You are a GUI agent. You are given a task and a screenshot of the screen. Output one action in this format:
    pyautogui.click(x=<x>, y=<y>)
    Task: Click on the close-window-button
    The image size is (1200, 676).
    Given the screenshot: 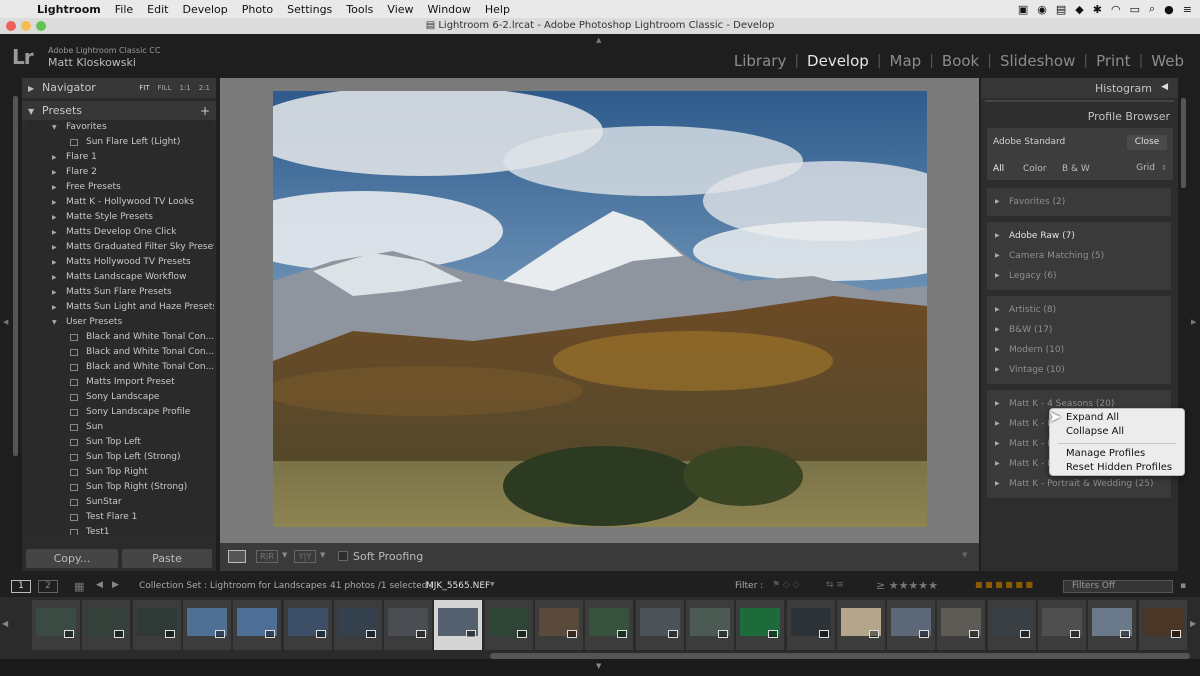 What is the action you would take?
    pyautogui.click(x=11, y=26)
    